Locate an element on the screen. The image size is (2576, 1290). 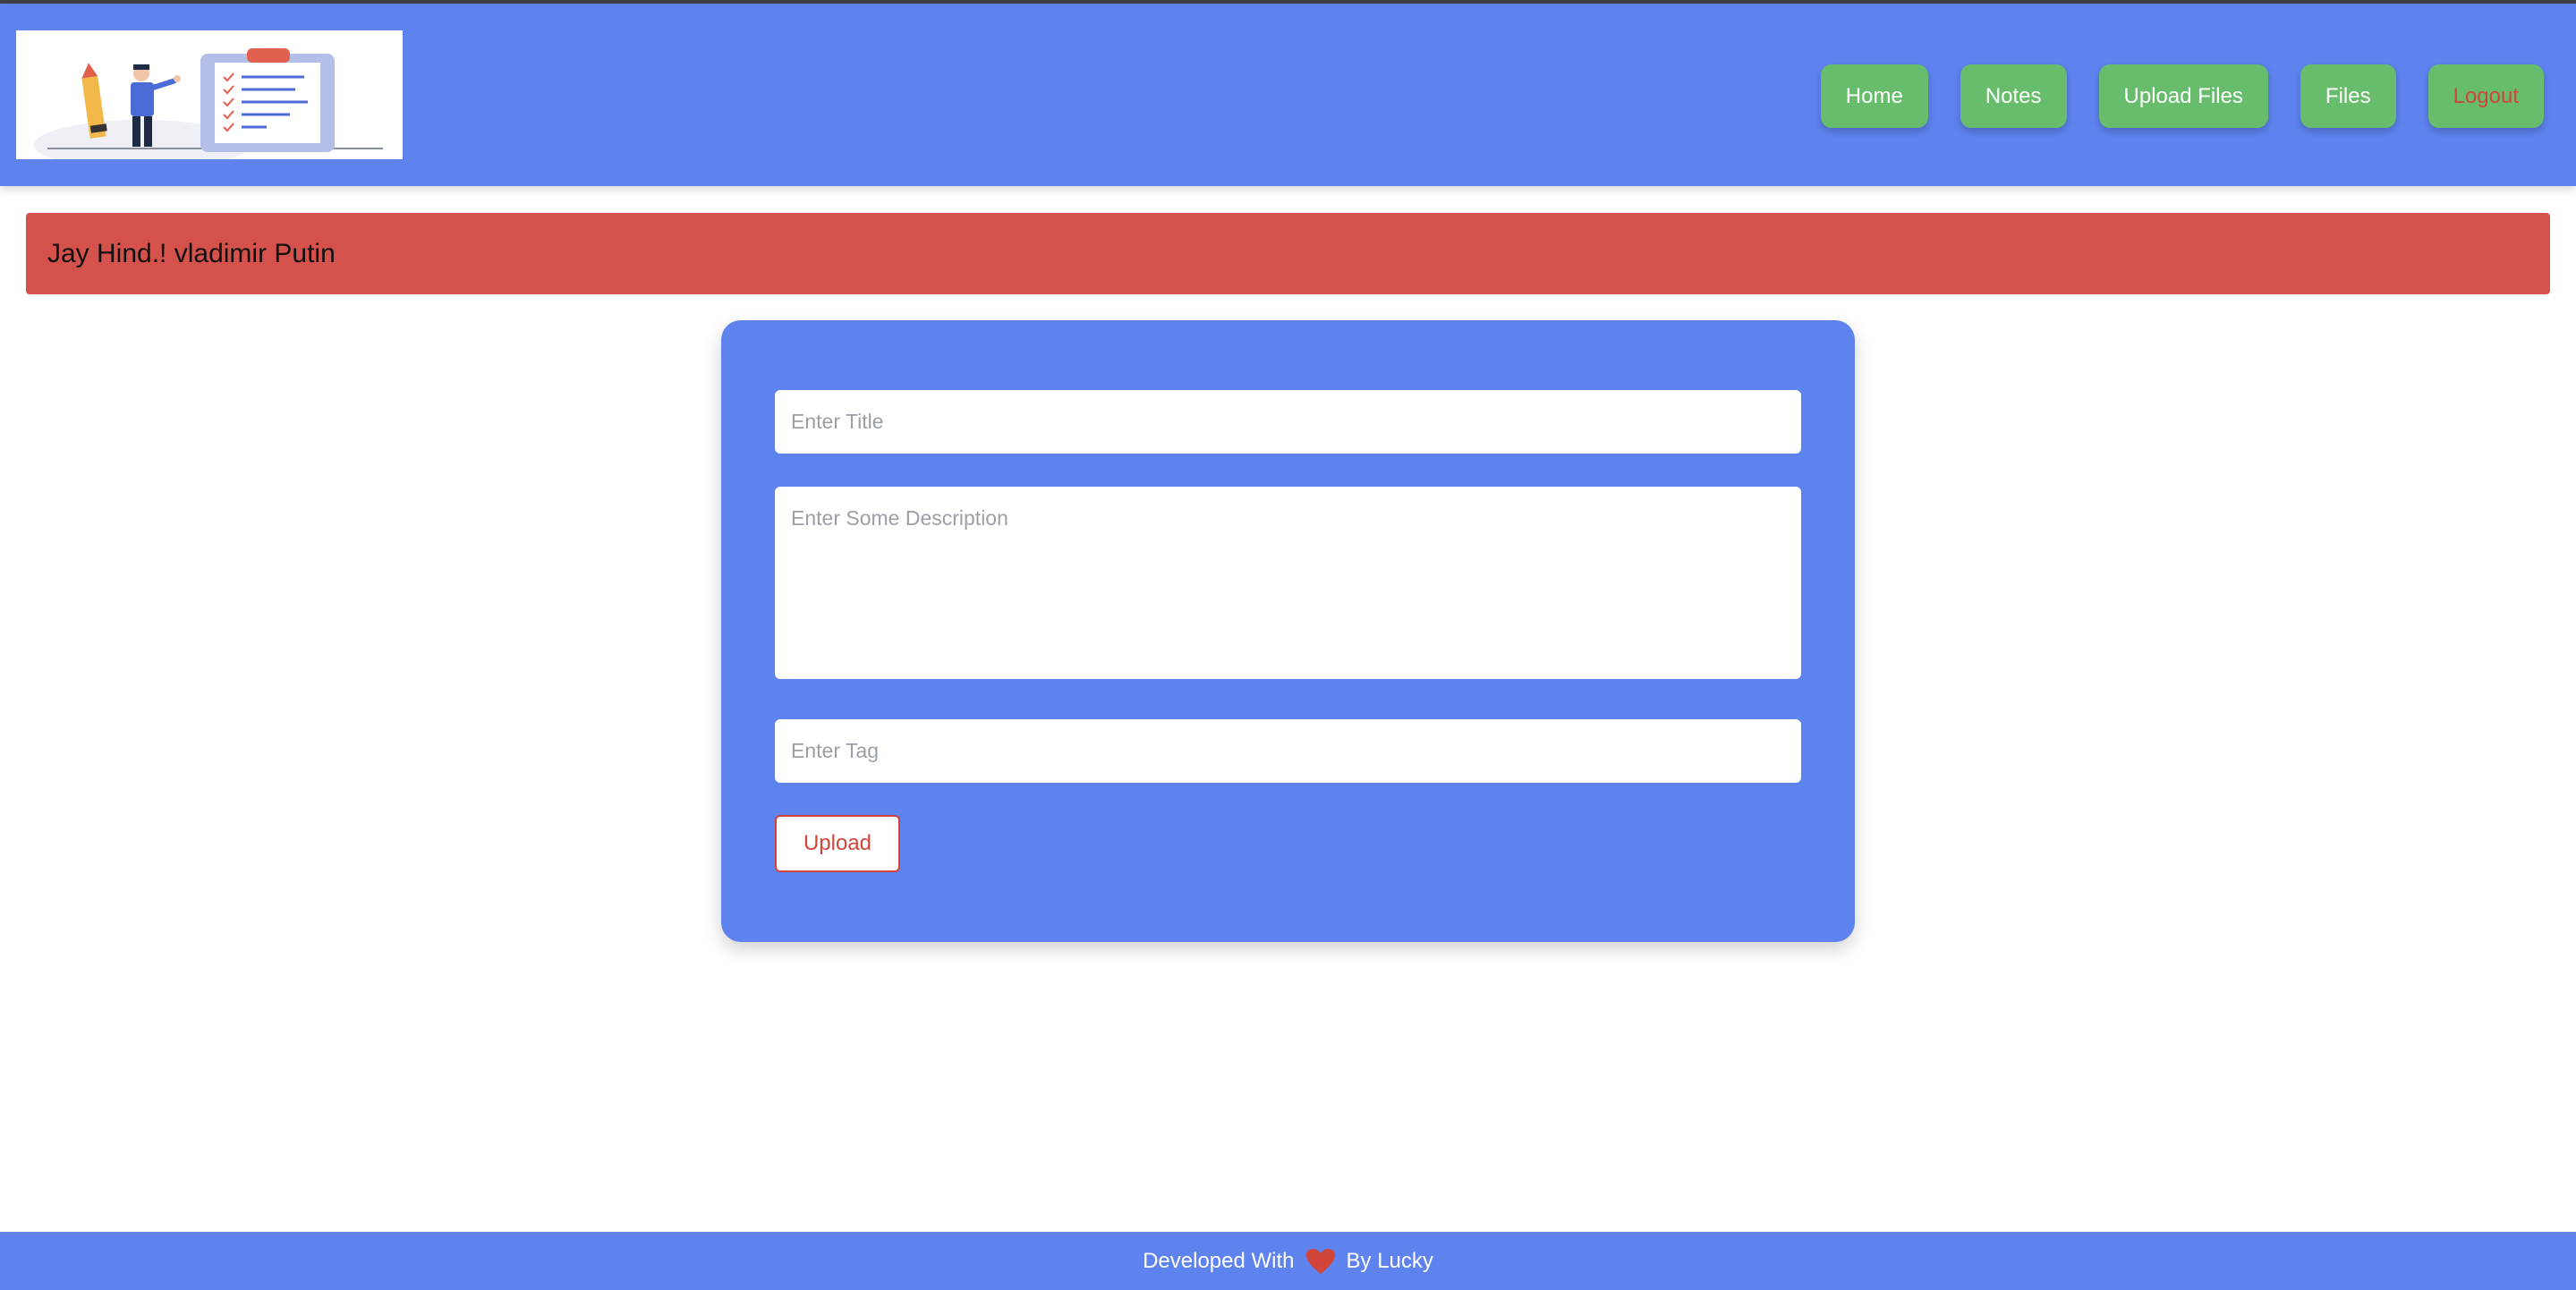
tag-input is located at coordinates (1288, 751).